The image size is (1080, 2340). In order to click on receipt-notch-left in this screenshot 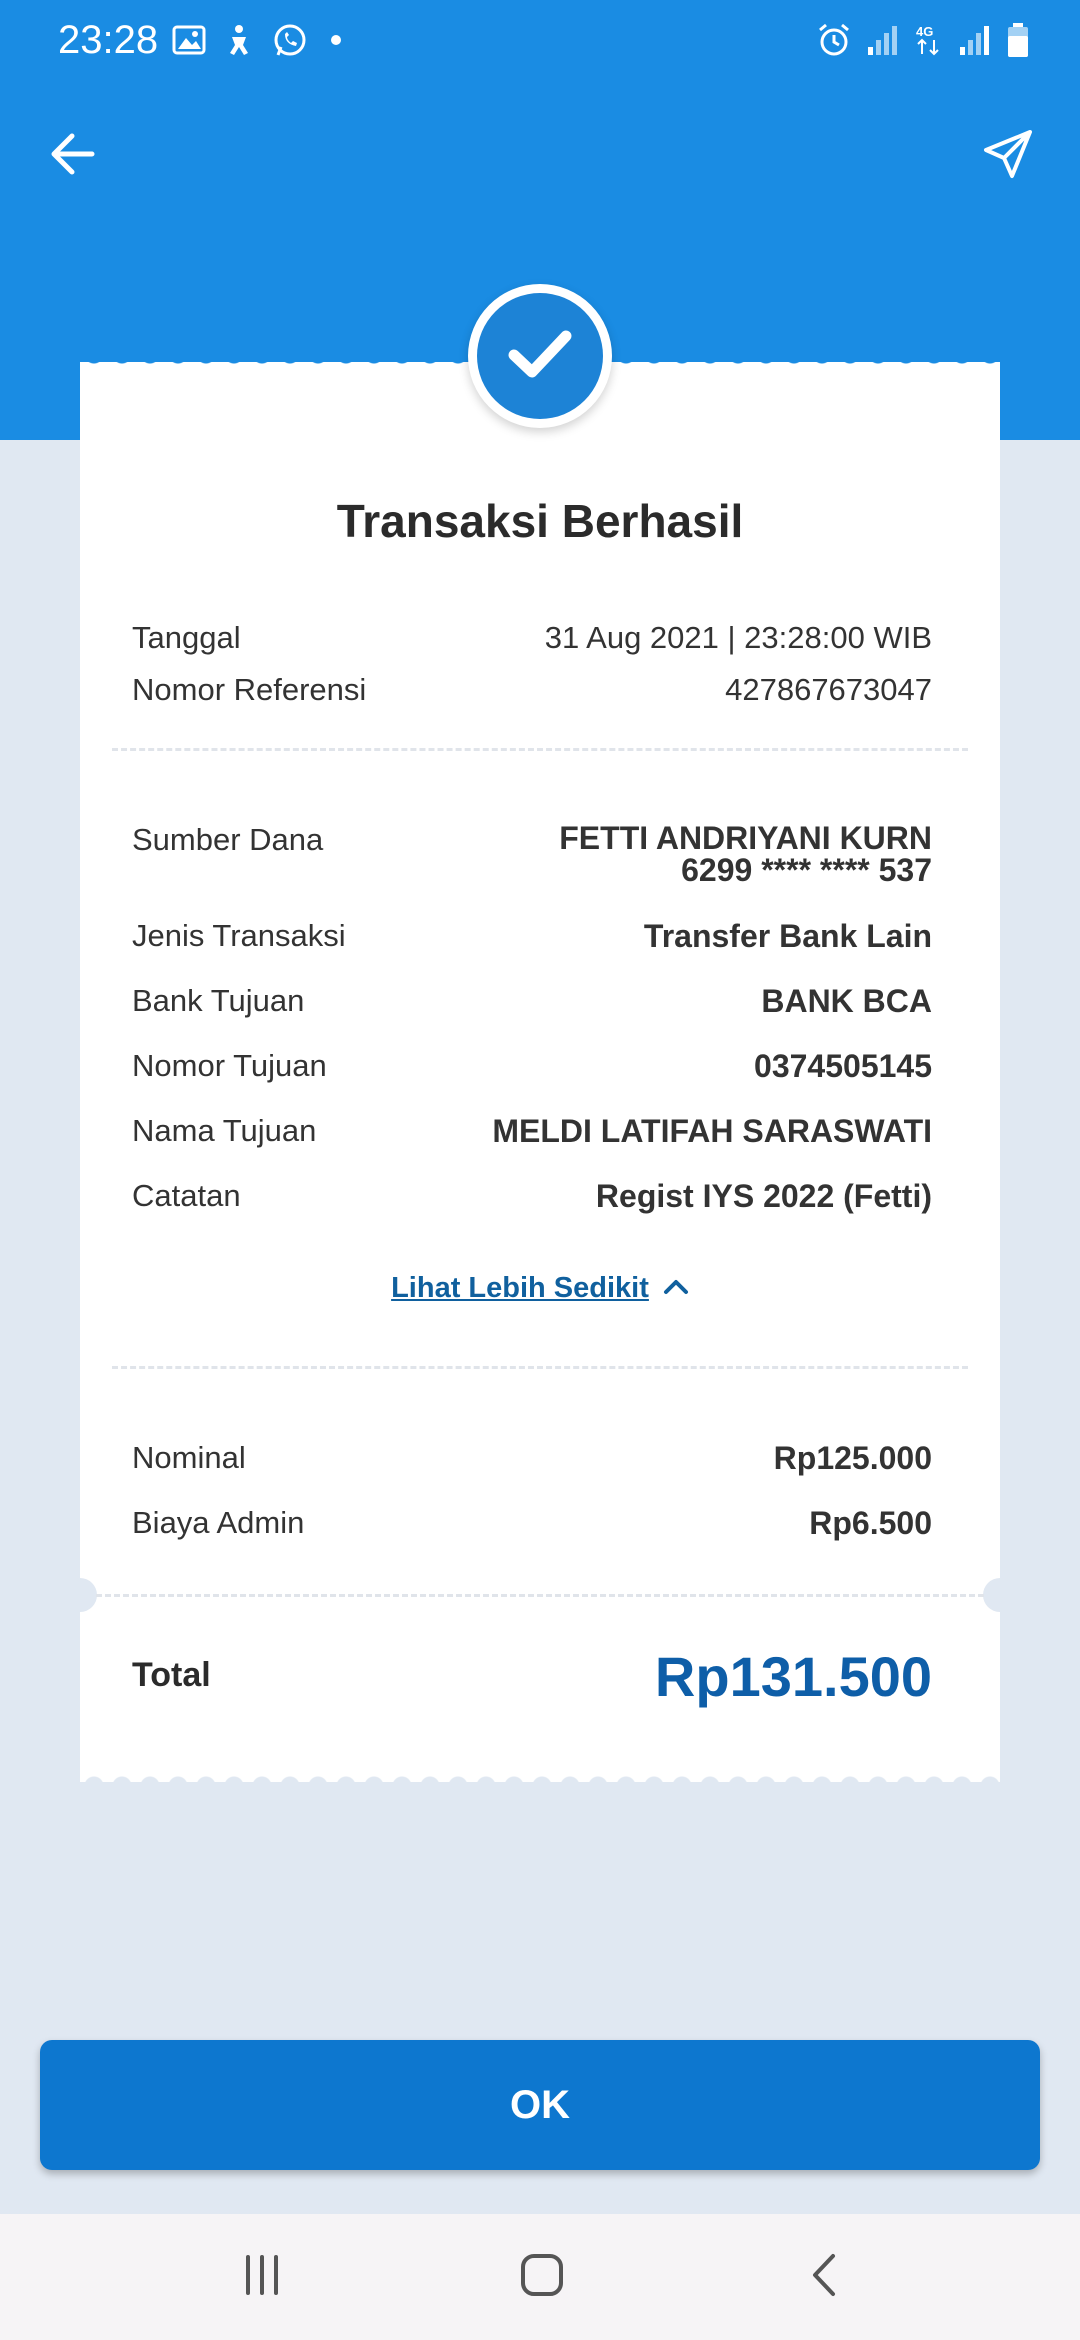, I will do `click(80, 1595)`.